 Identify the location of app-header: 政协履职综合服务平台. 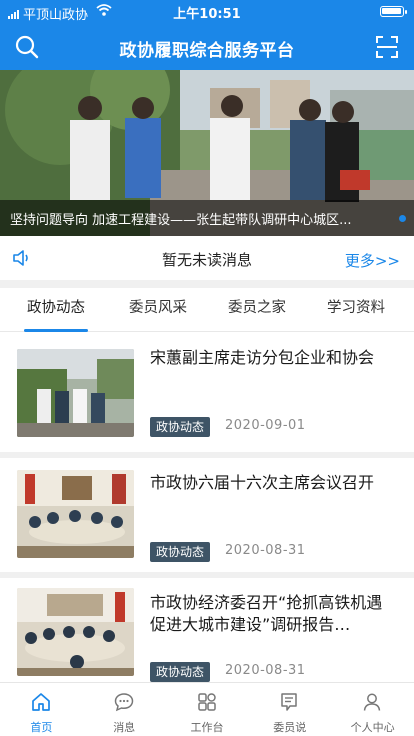
(207, 47).